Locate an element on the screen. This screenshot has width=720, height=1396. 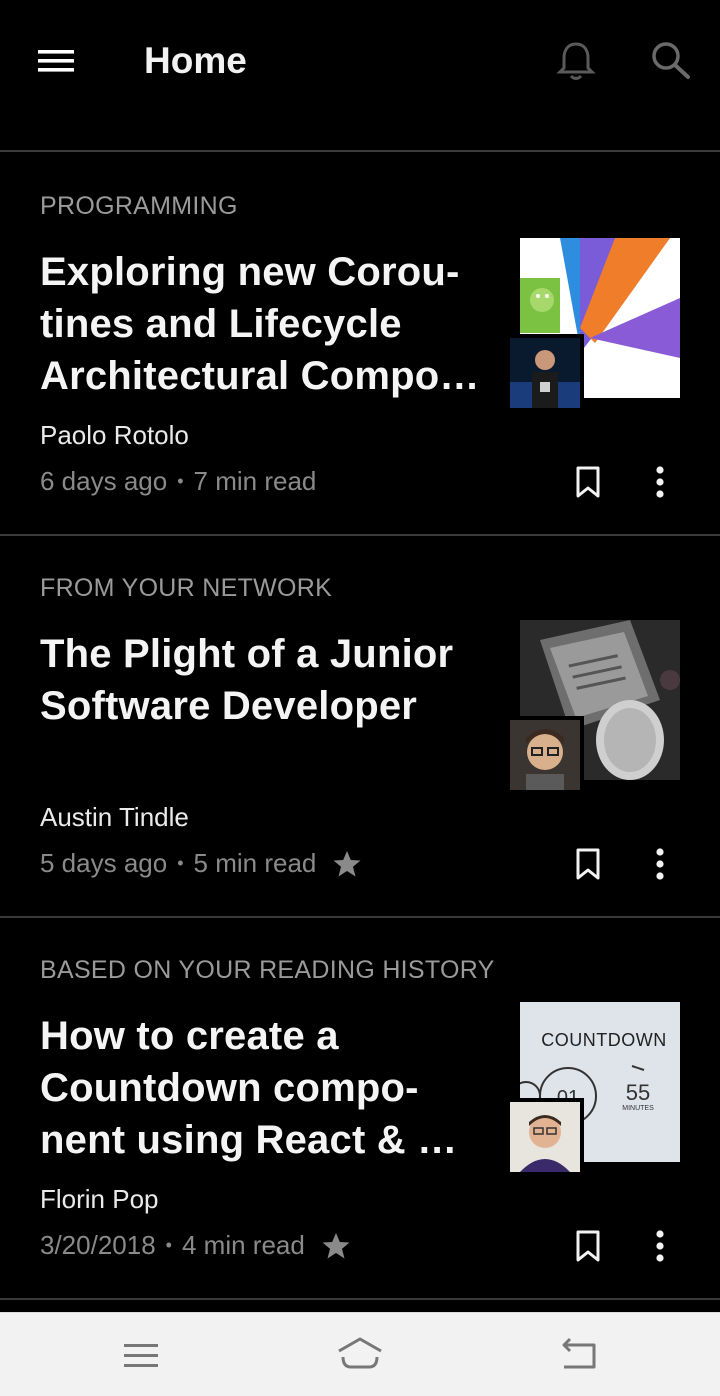
page-title: Home is located at coordinates (195, 60).